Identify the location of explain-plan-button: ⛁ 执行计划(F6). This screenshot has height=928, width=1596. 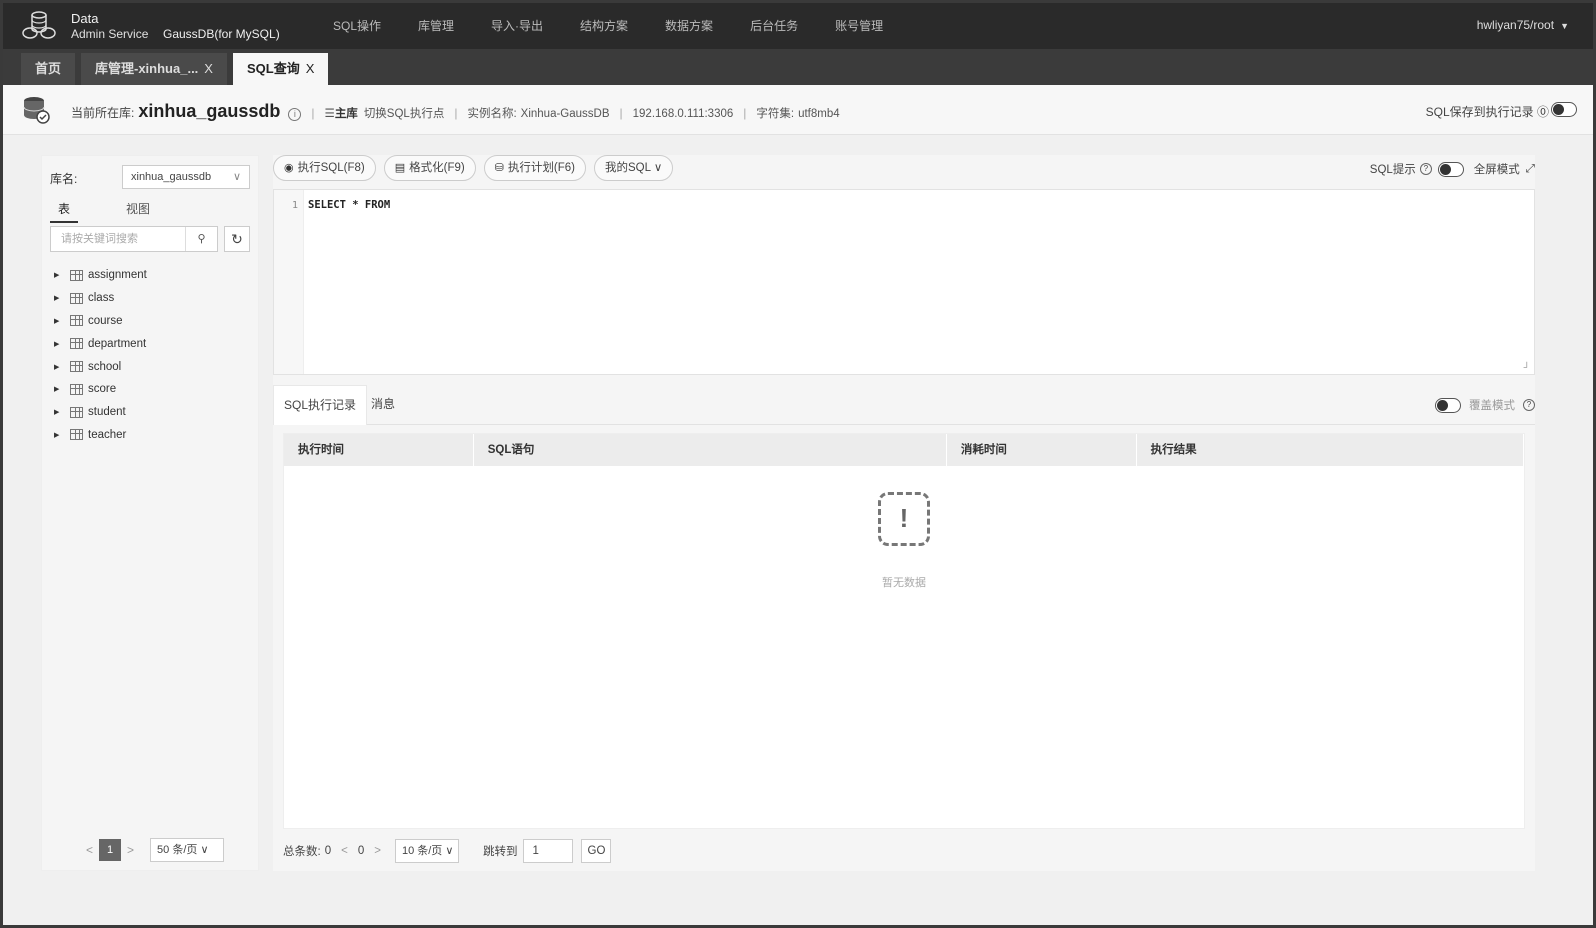
(535, 168).